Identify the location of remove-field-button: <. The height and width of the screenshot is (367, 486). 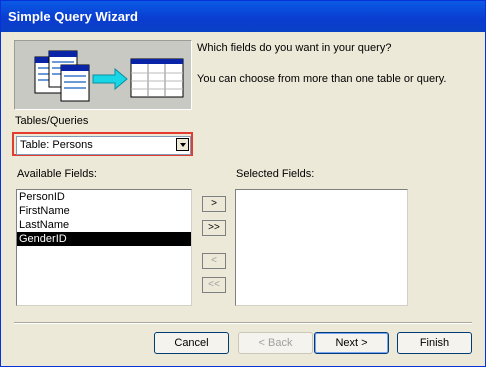
(214, 261).